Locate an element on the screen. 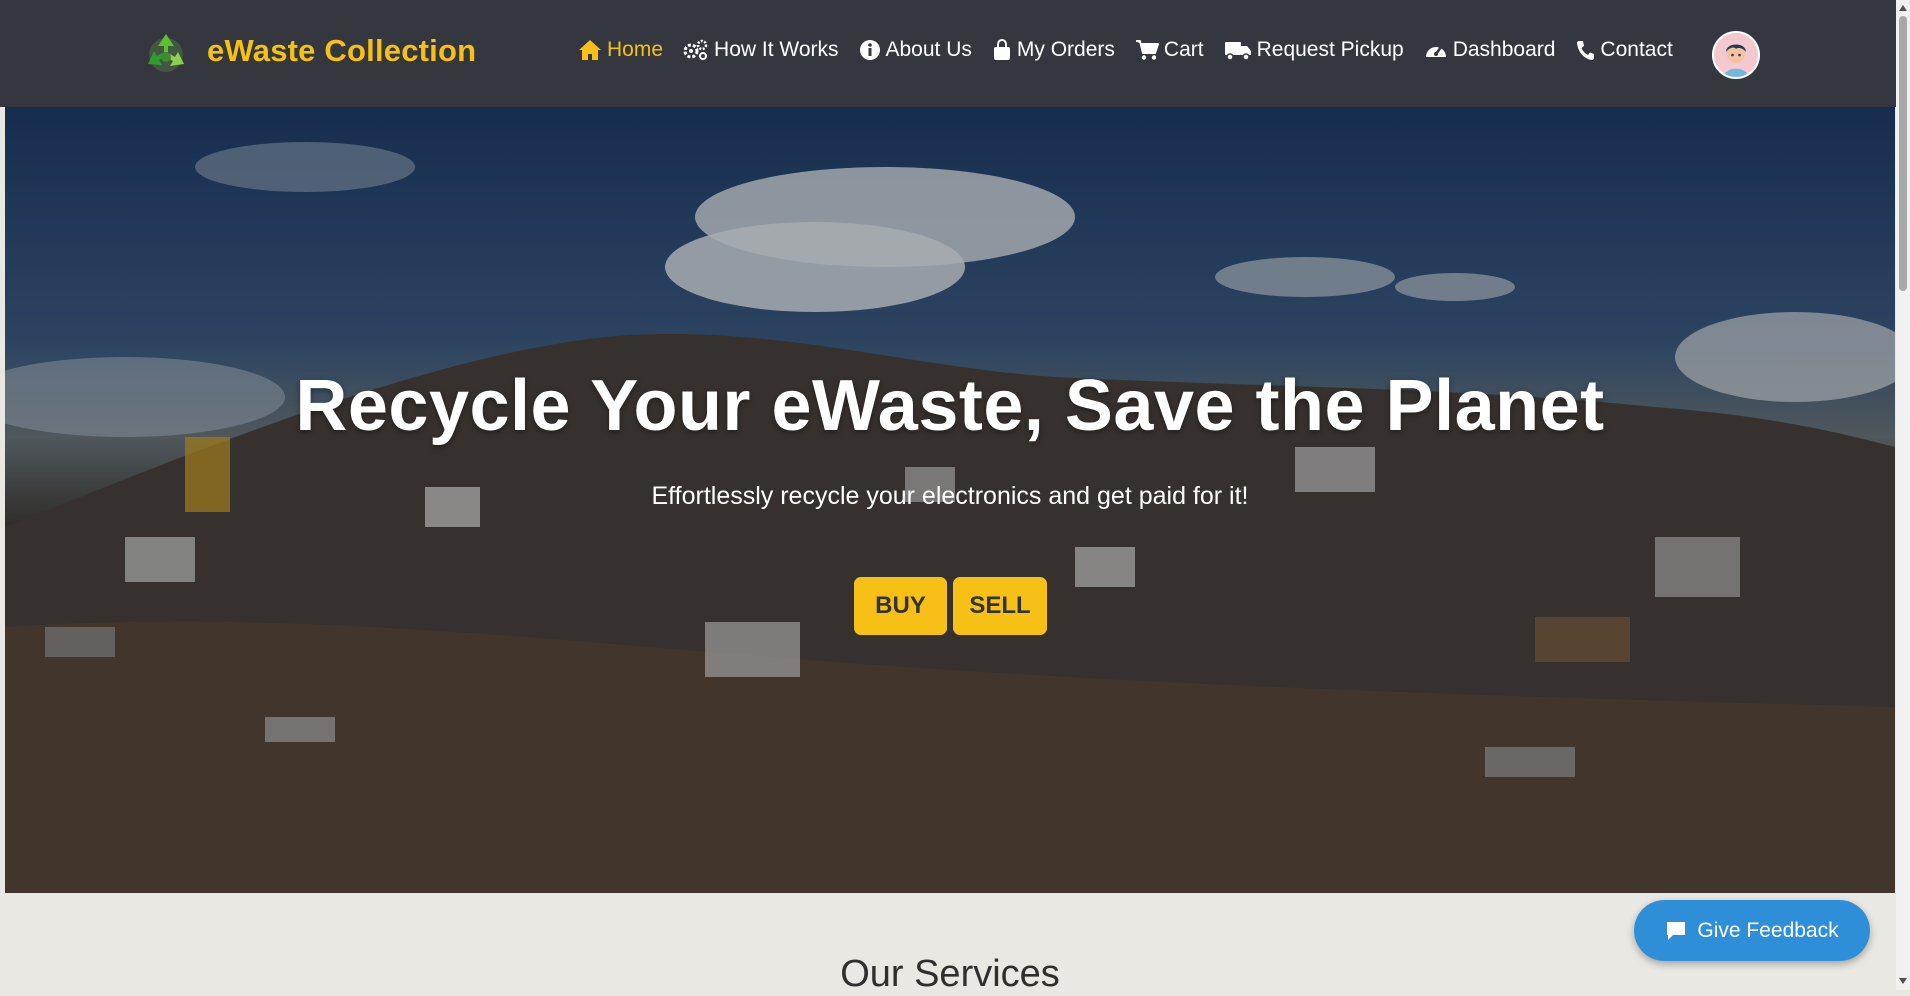  user-avatar-icon is located at coordinates (1736, 55).